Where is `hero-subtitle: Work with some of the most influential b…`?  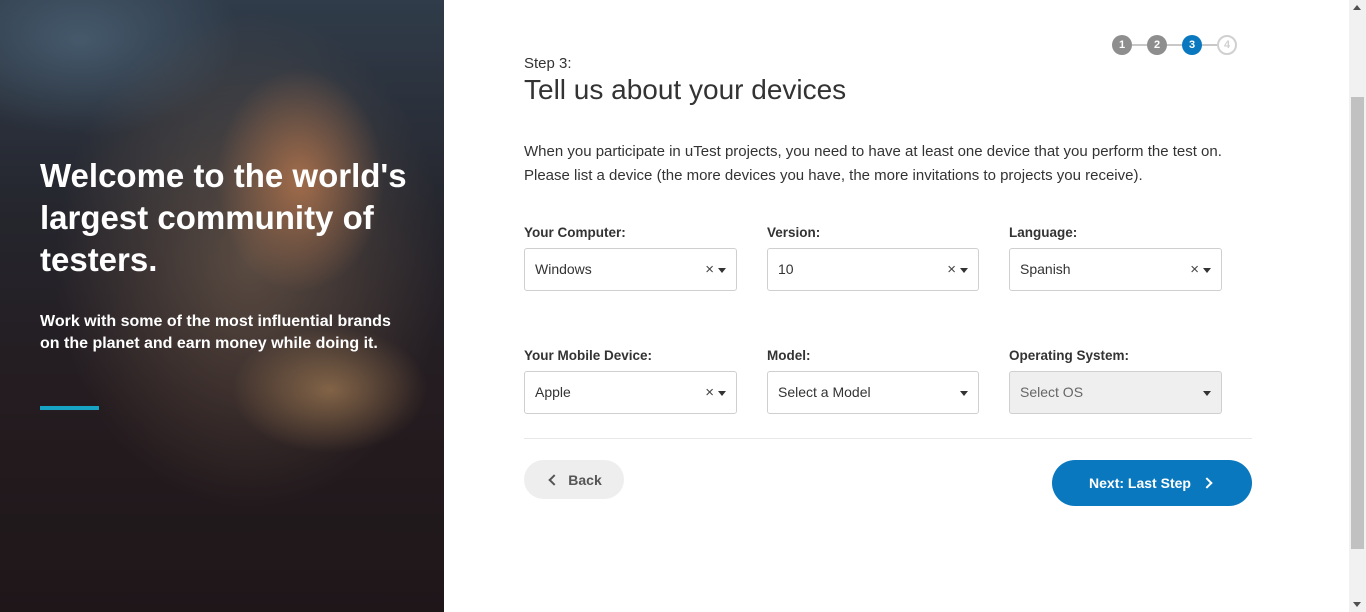
hero-subtitle: Work with some of the most influential b… is located at coordinates (215, 332).